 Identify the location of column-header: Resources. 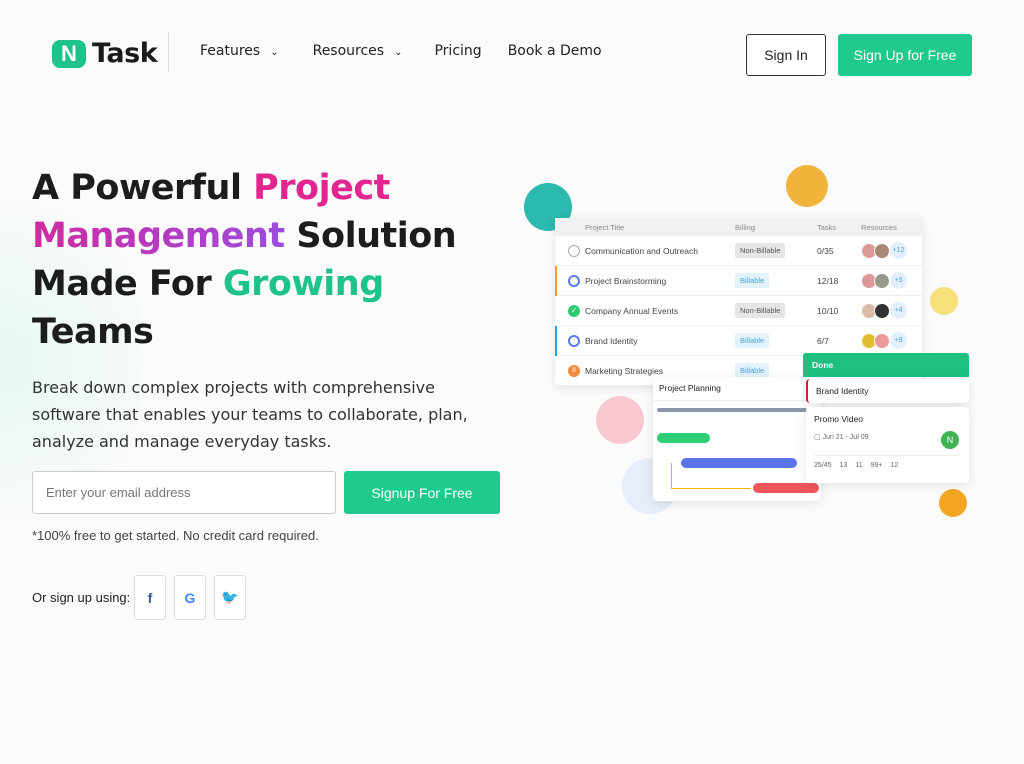
(879, 227).